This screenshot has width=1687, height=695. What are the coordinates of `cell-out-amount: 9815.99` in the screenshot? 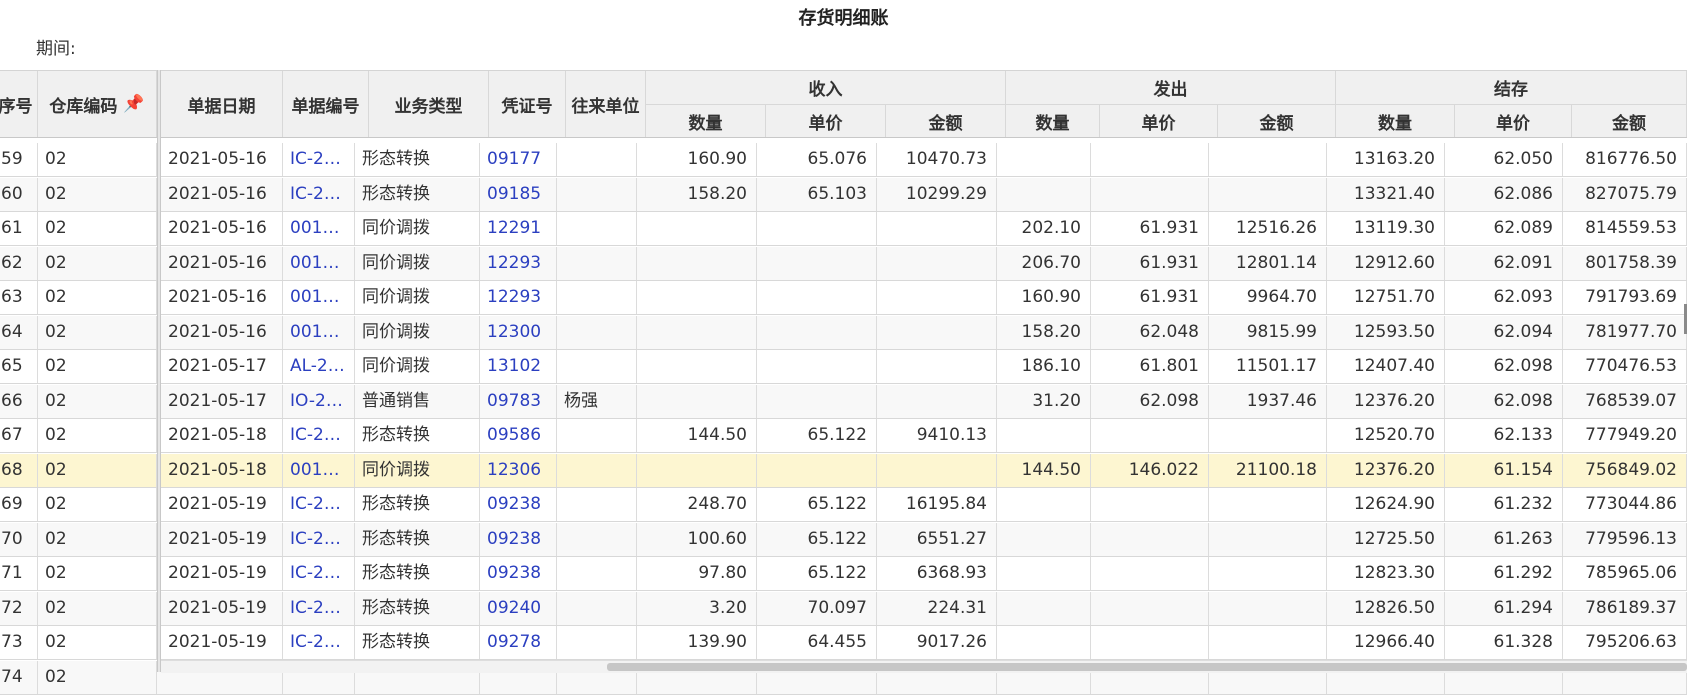 It's located at (1268, 332).